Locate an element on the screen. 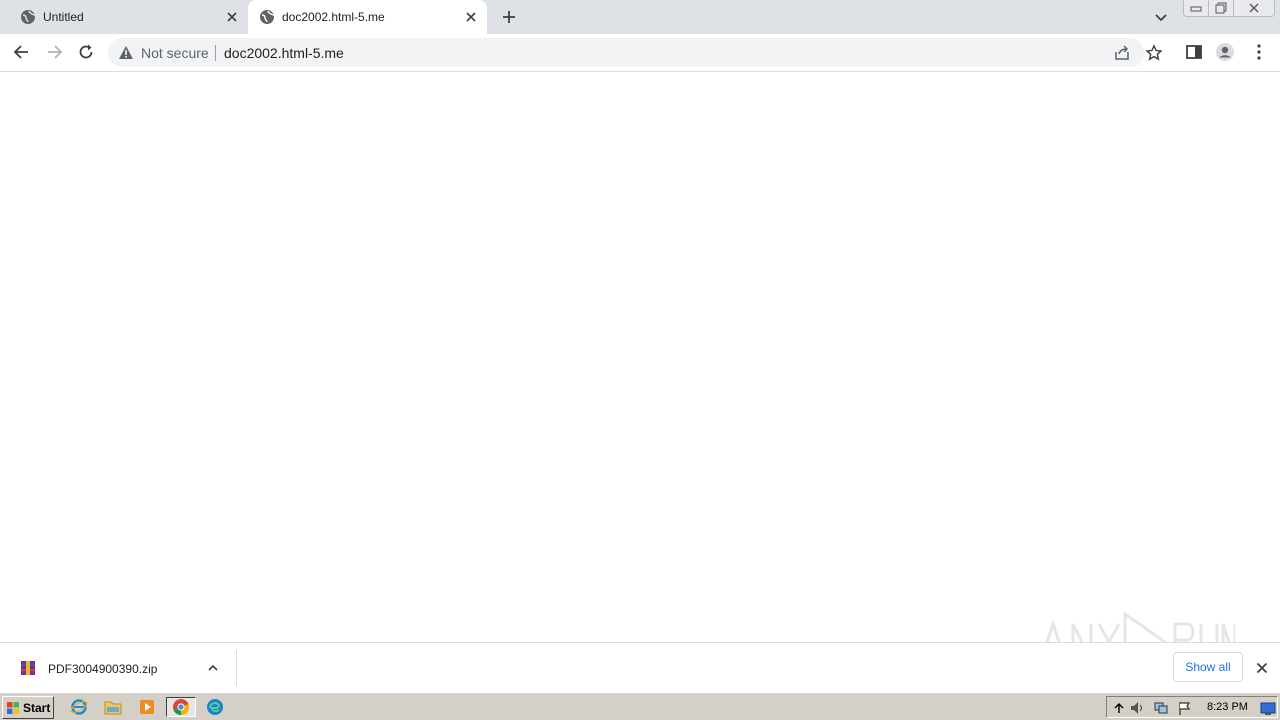  show-all-button: Show all is located at coordinates (1208, 667).